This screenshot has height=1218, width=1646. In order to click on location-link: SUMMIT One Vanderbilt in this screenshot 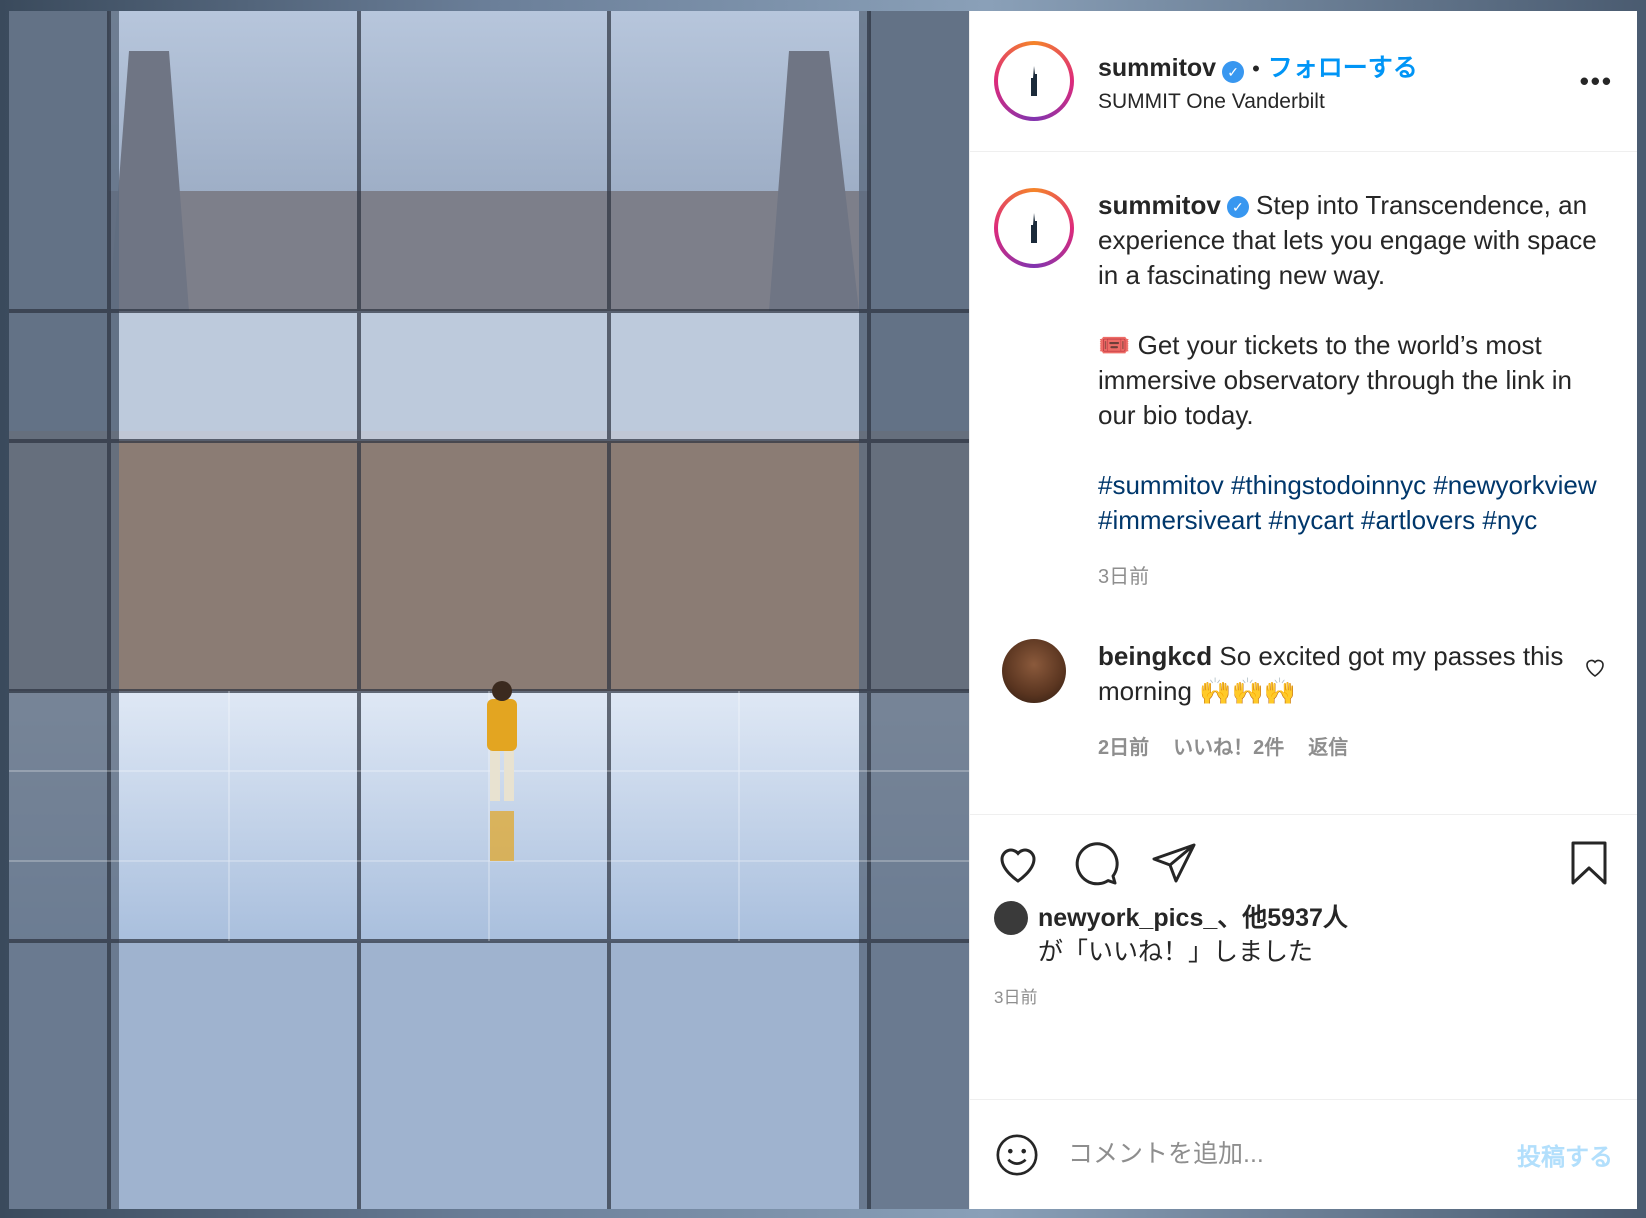, I will do `click(1339, 102)`.